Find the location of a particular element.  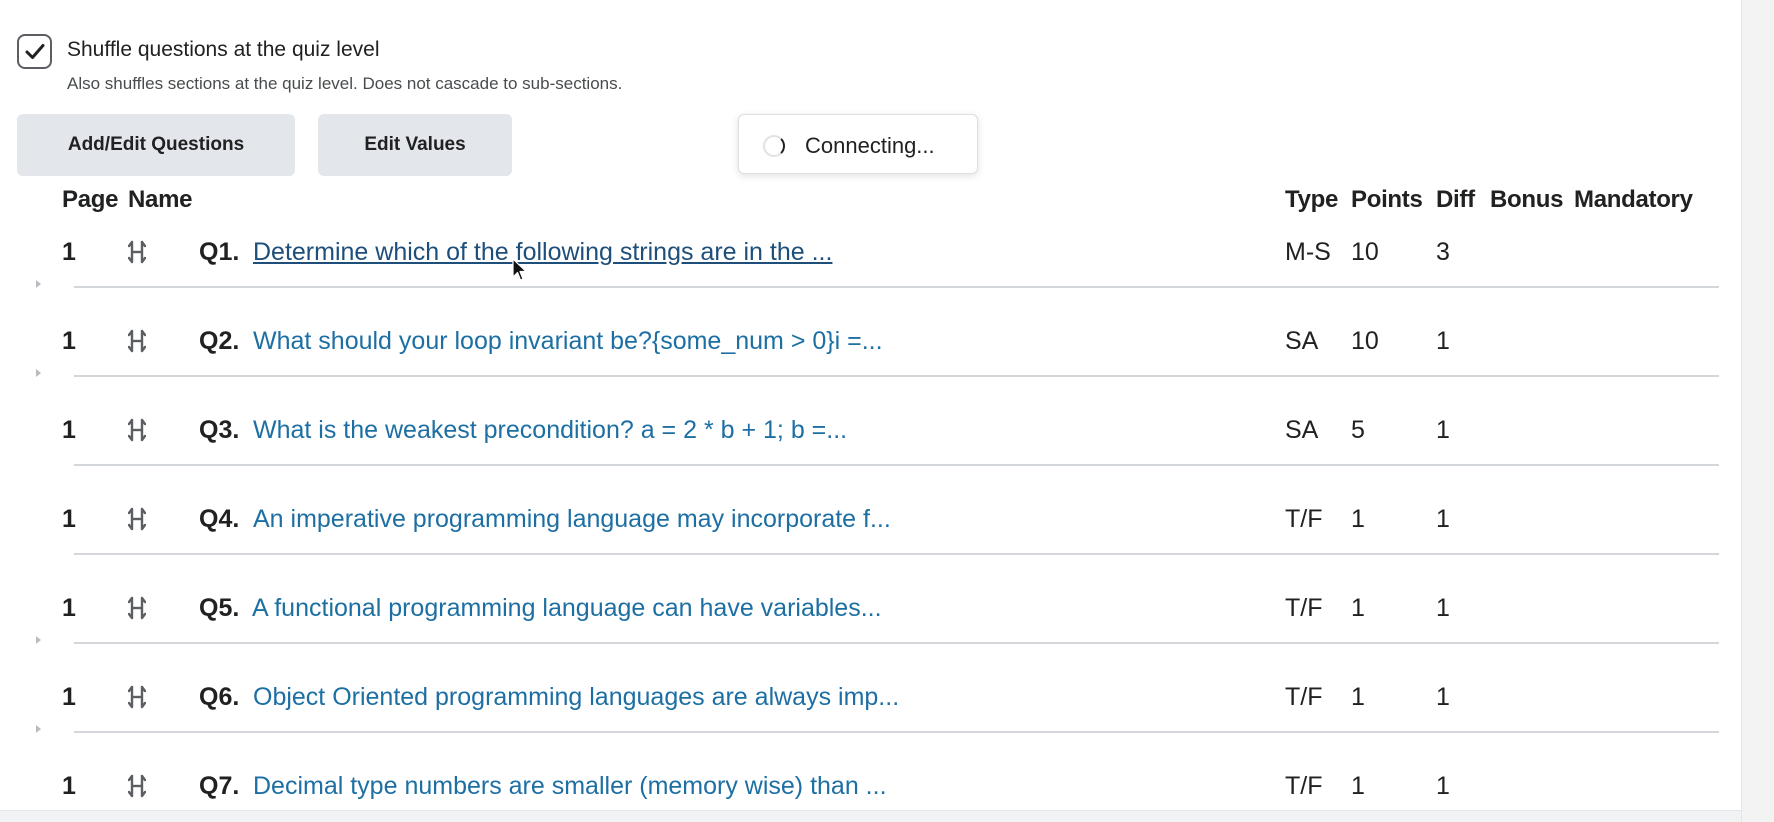

row-type: M-S is located at coordinates (1308, 252).